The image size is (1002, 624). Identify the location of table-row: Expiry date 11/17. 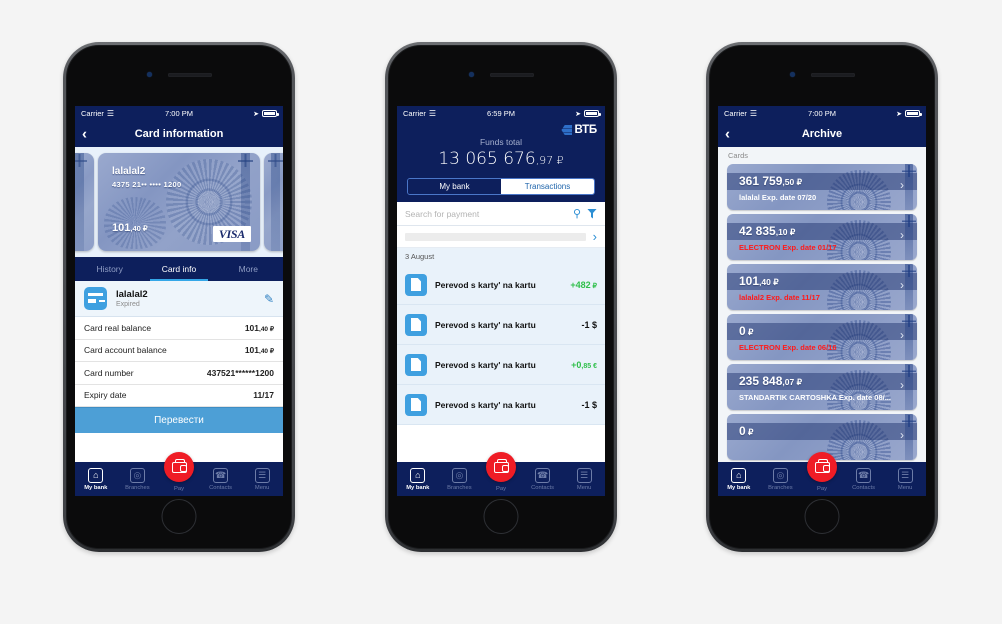
(179, 396).